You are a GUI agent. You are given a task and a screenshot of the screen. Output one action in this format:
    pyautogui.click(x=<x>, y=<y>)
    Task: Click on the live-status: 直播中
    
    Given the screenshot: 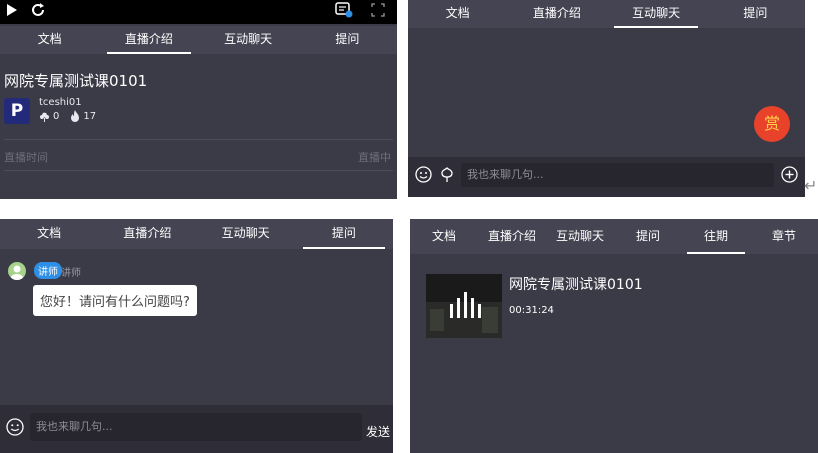 What is the action you would take?
    pyautogui.click(x=374, y=157)
    